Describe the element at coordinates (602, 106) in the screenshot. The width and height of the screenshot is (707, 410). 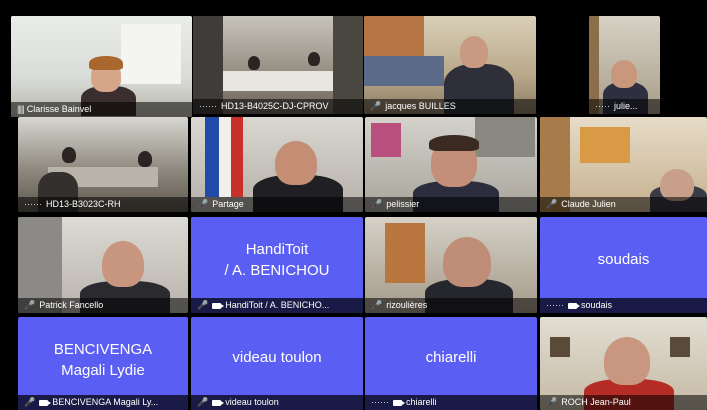
I see `dots-line-icon: ·····` at that location.